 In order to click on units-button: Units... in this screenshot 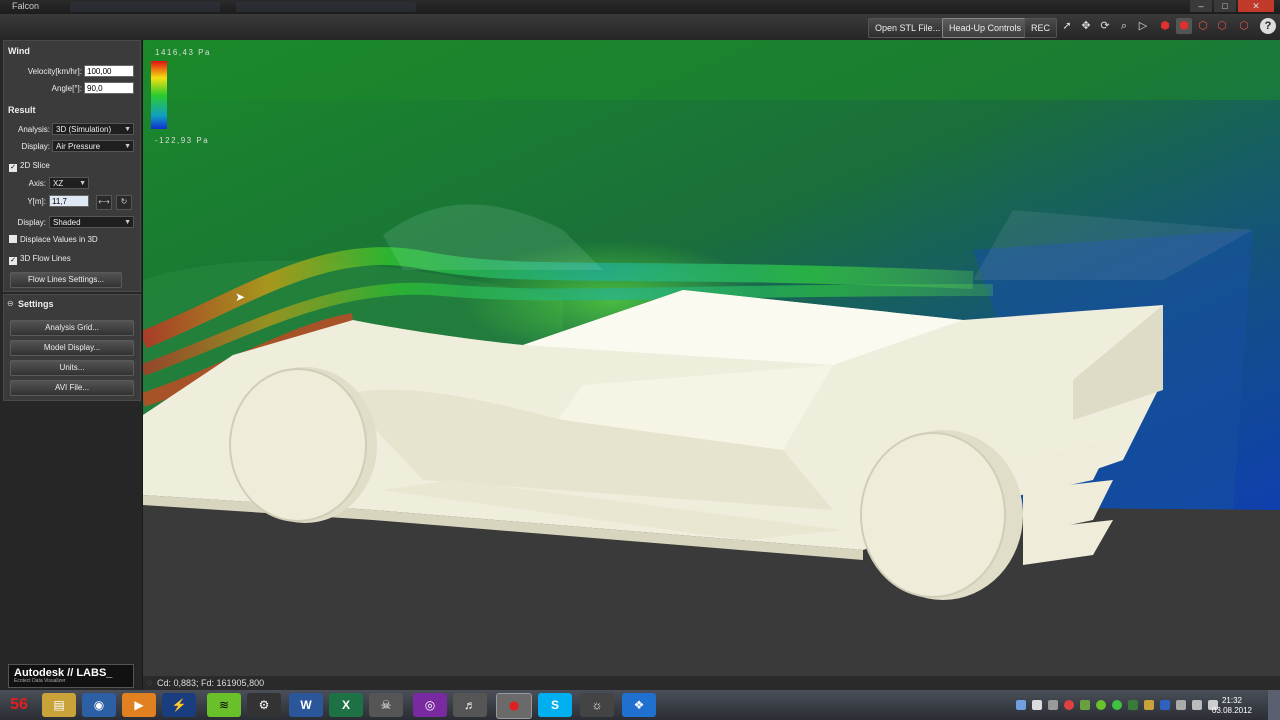, I will do `click(72, 368)`.